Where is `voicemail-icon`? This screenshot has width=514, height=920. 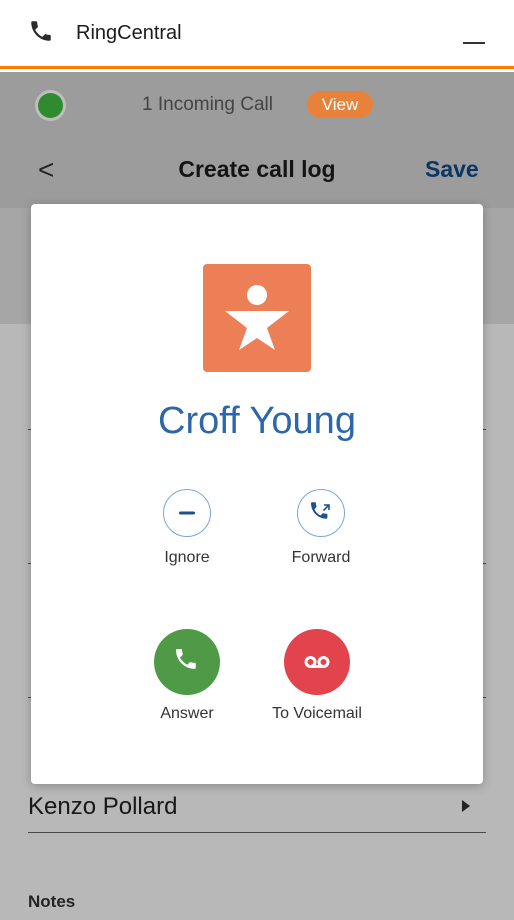 voicemail-icon is located at coordinates (317, 662).